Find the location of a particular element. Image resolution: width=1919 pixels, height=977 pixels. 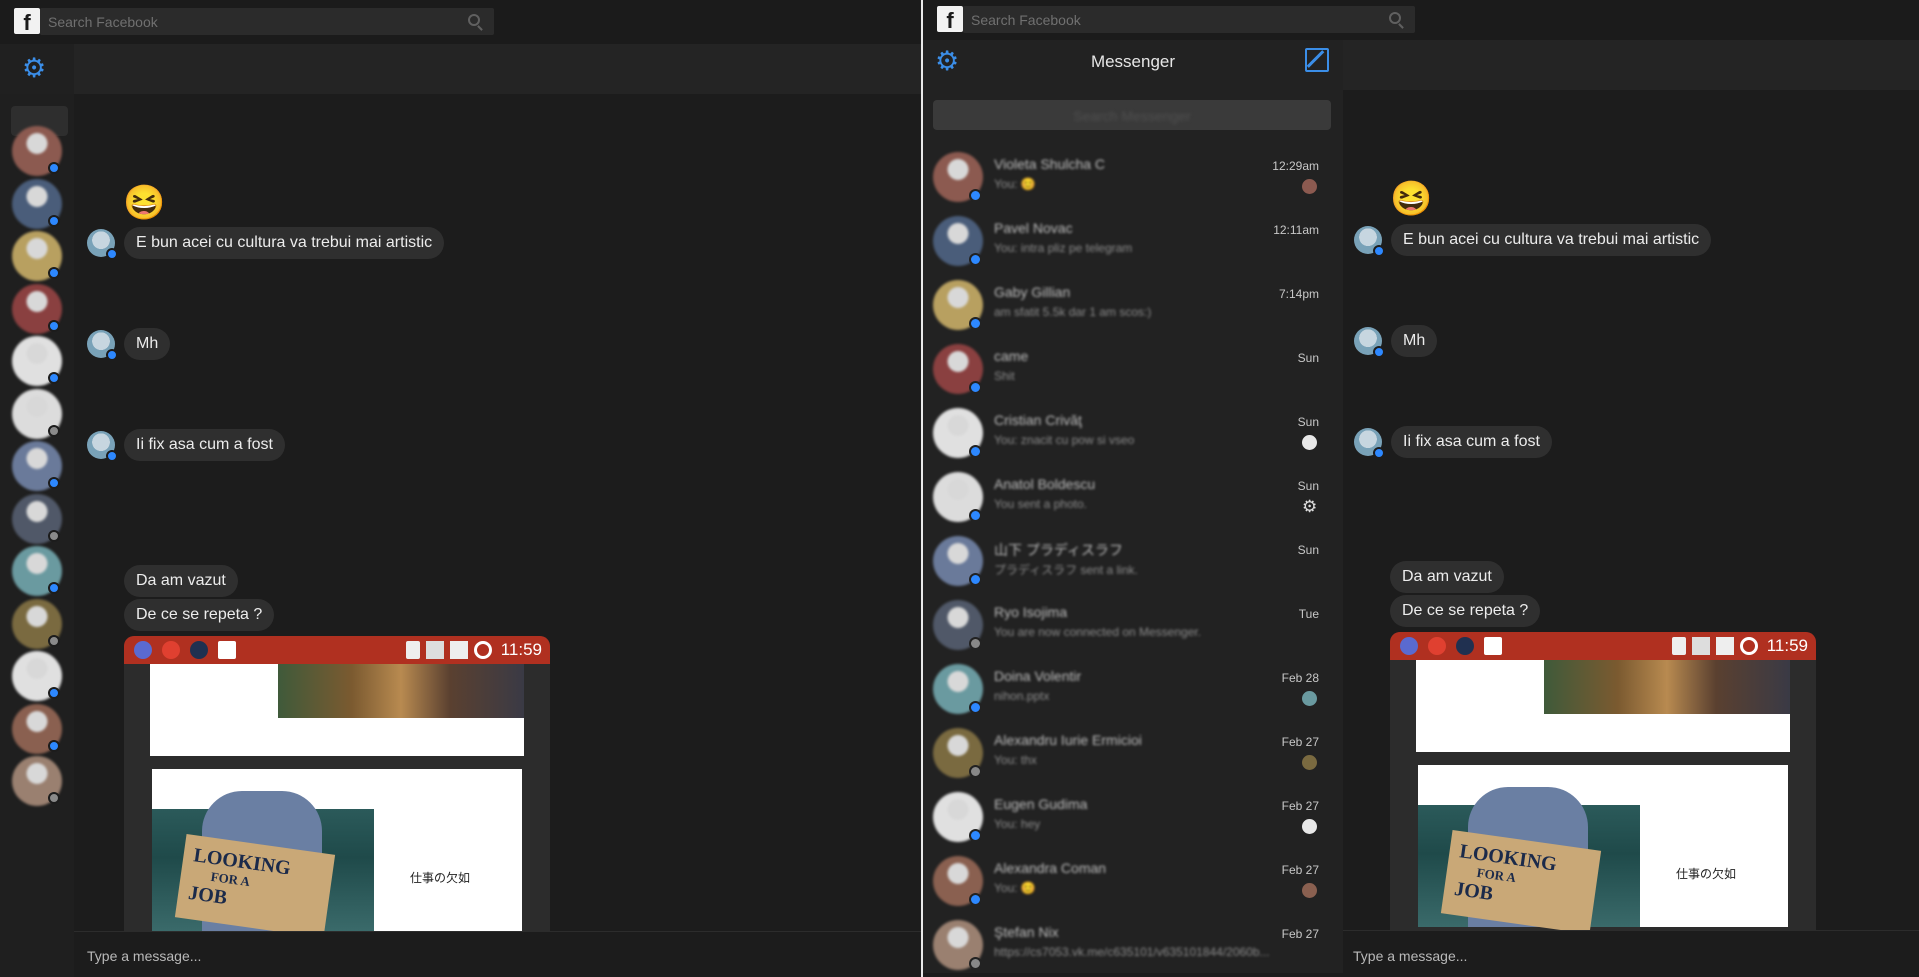

thread-item: came Shit Sun is located at coordinates (1133, 370).